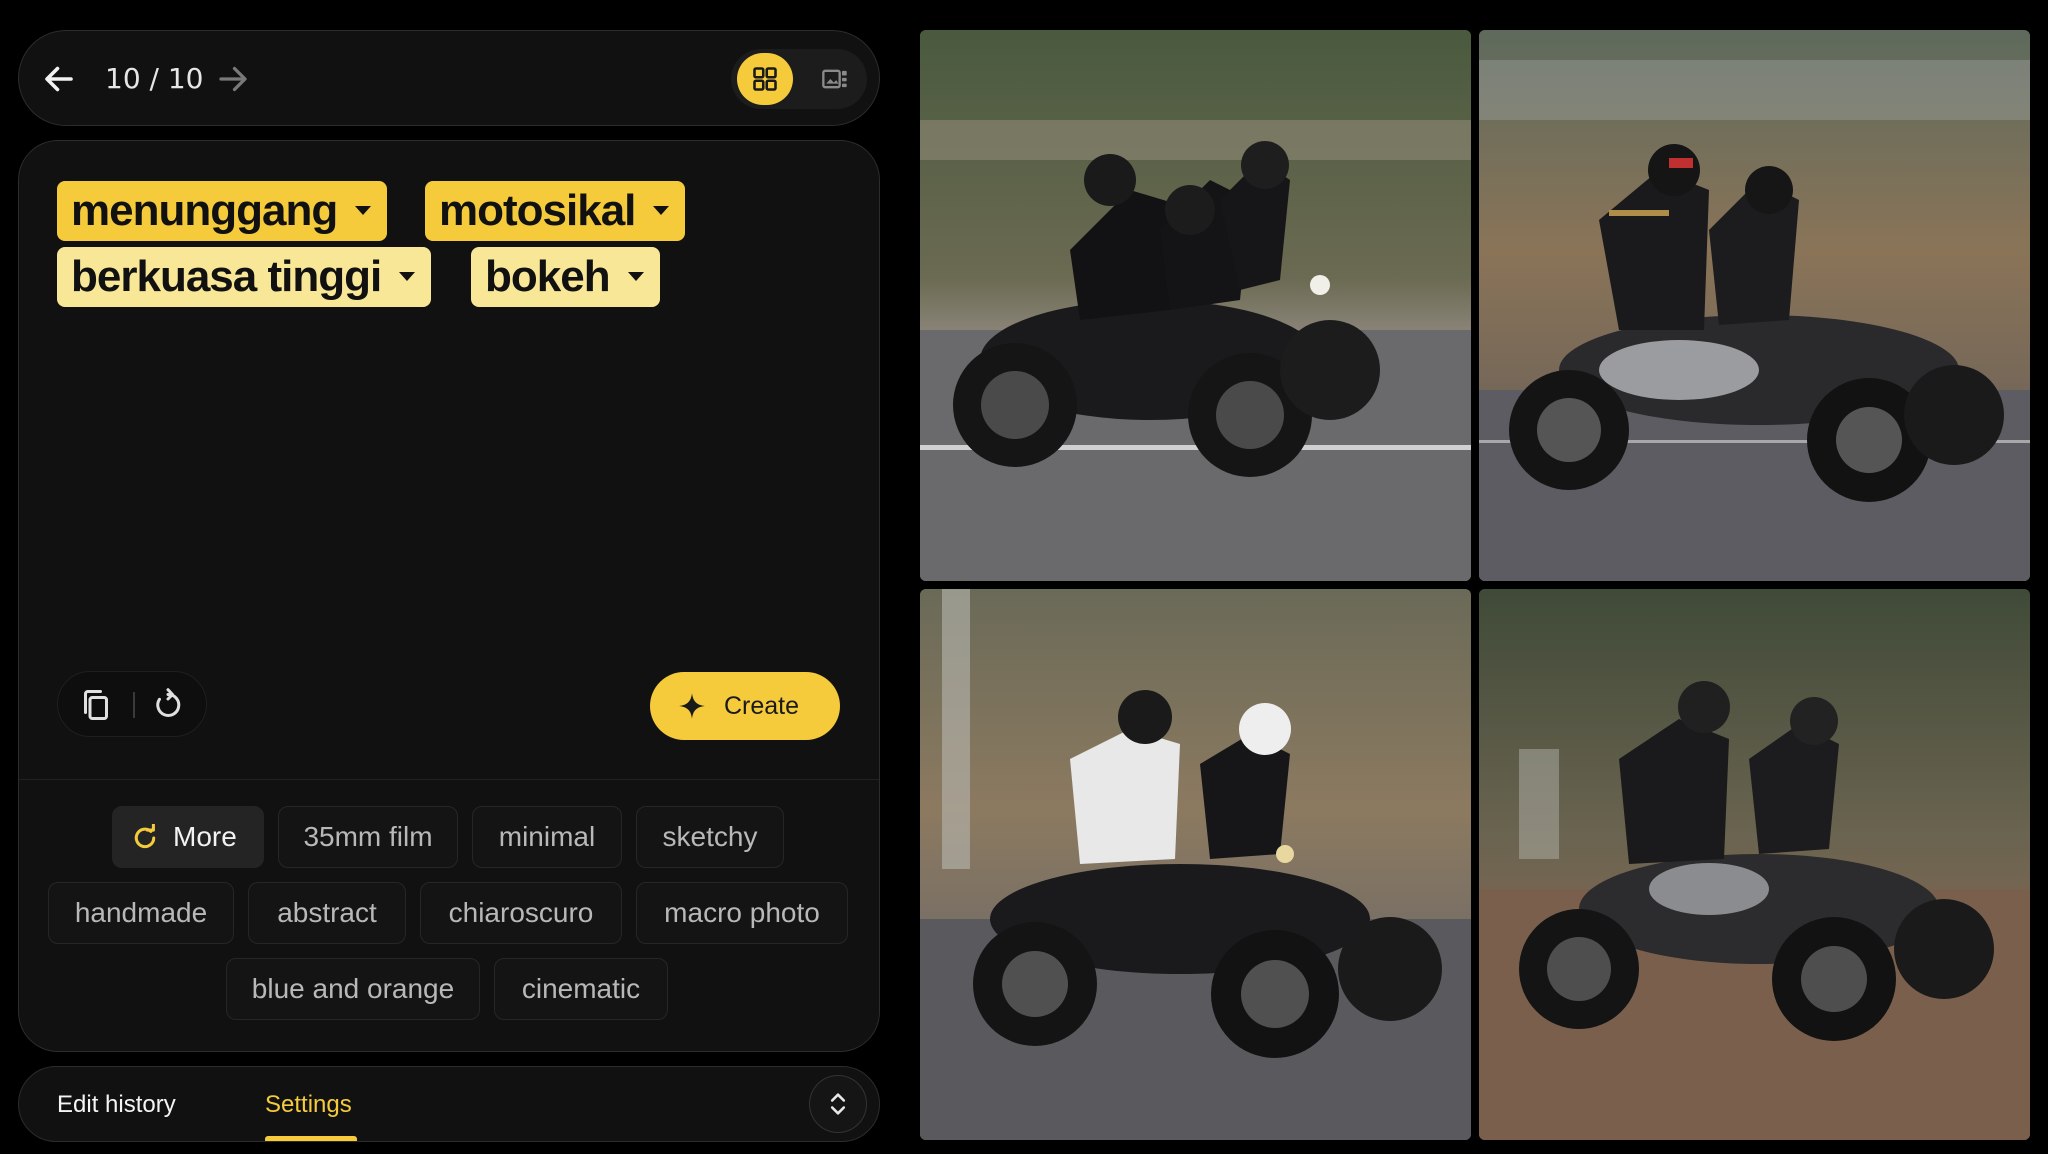 The width and height of the screenshot is (2048, 1154). Describe the element at coordinates (204, 210) in the screenshot. I see `prompt-chip-text: menunggang` at that location.